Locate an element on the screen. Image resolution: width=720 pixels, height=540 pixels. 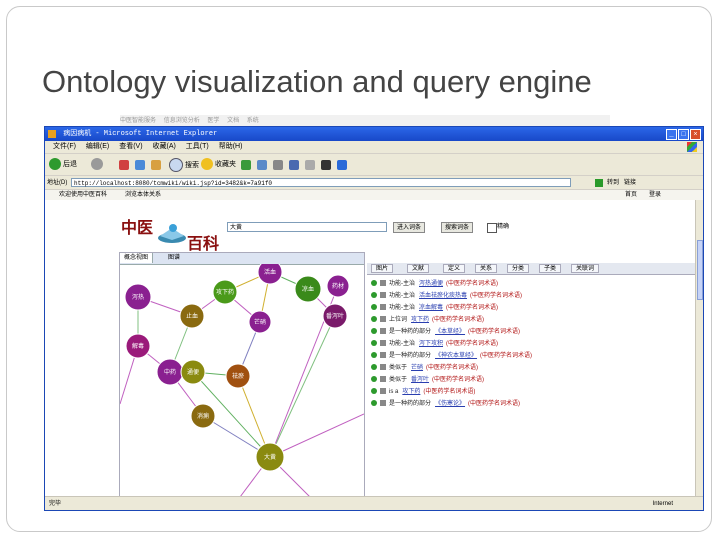
stop-icon is located at coordinates (124, 165).